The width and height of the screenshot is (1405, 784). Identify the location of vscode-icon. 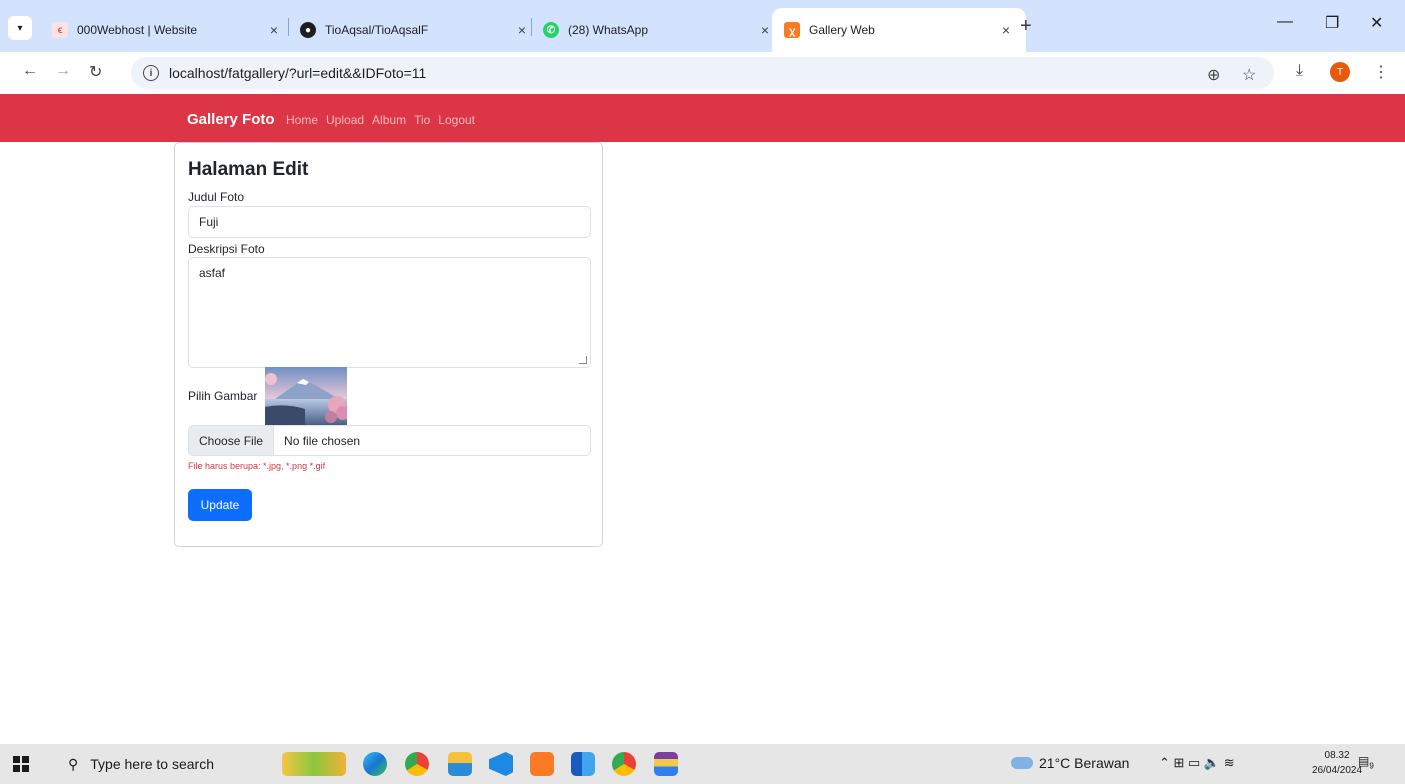
(501, 764).